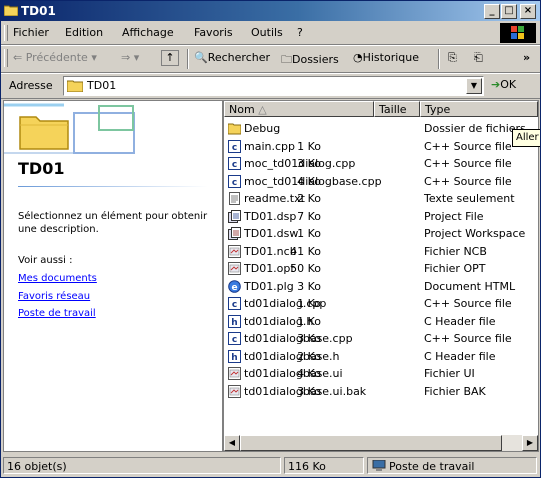  Describe the element at coordinates (269, 286) in the screenshot. I see `file-name: TD01.plg` at that location.